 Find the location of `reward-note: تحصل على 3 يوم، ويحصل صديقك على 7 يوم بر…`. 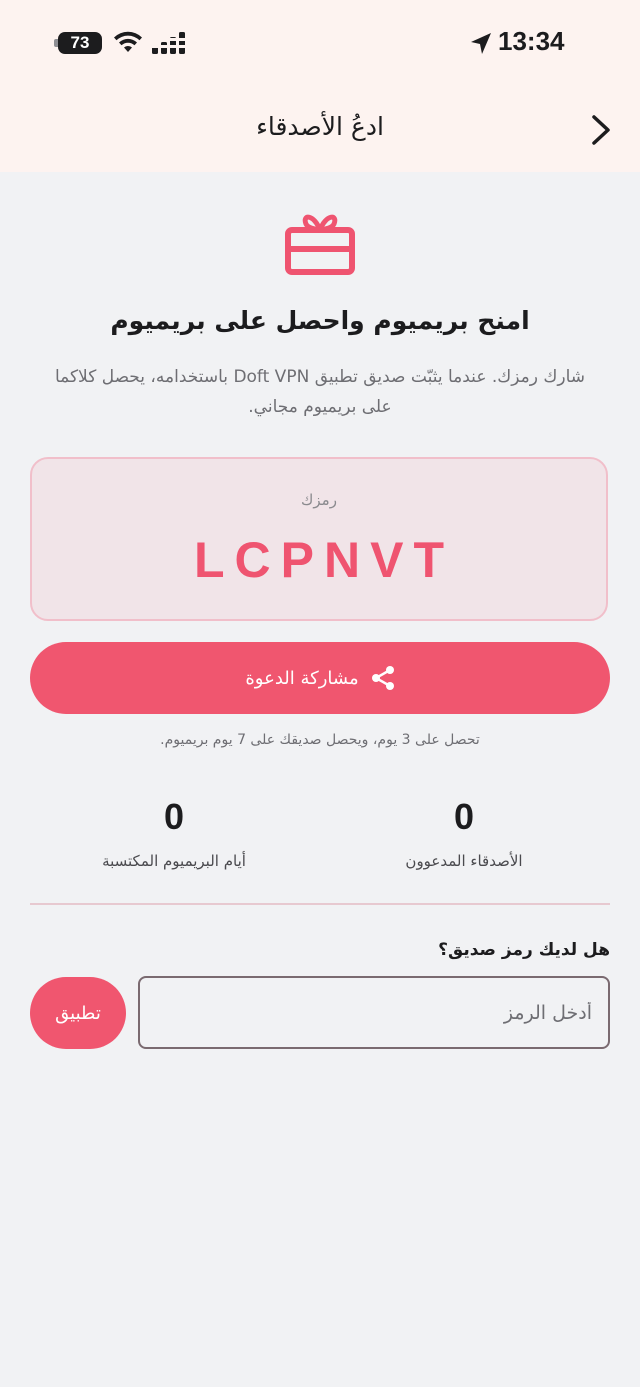

reward-note: تحصل على 3 يوم، ويحصل صديقك على 7 يوم بر… is located at coordinates (320, 740).